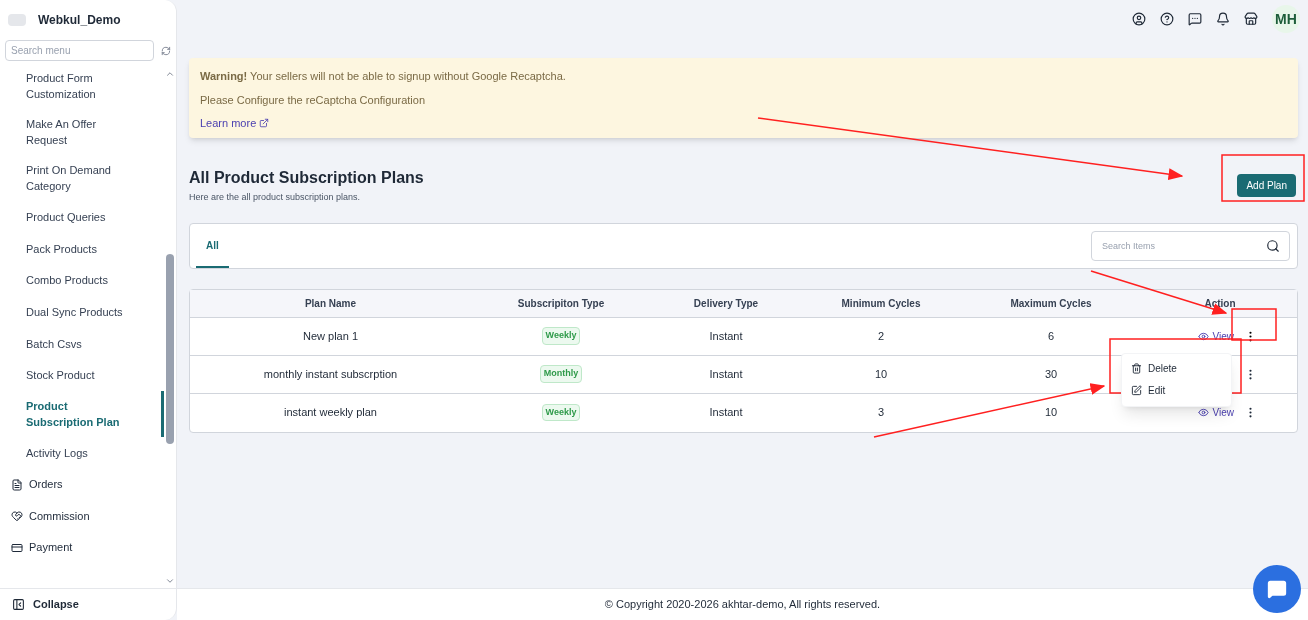 Image resolution: width=1308 pixels, height=620 pixels. Describe the element at coordinates (82, 217) in the screenshot. I see `sidebar-subitem: Product Queries` at that location.